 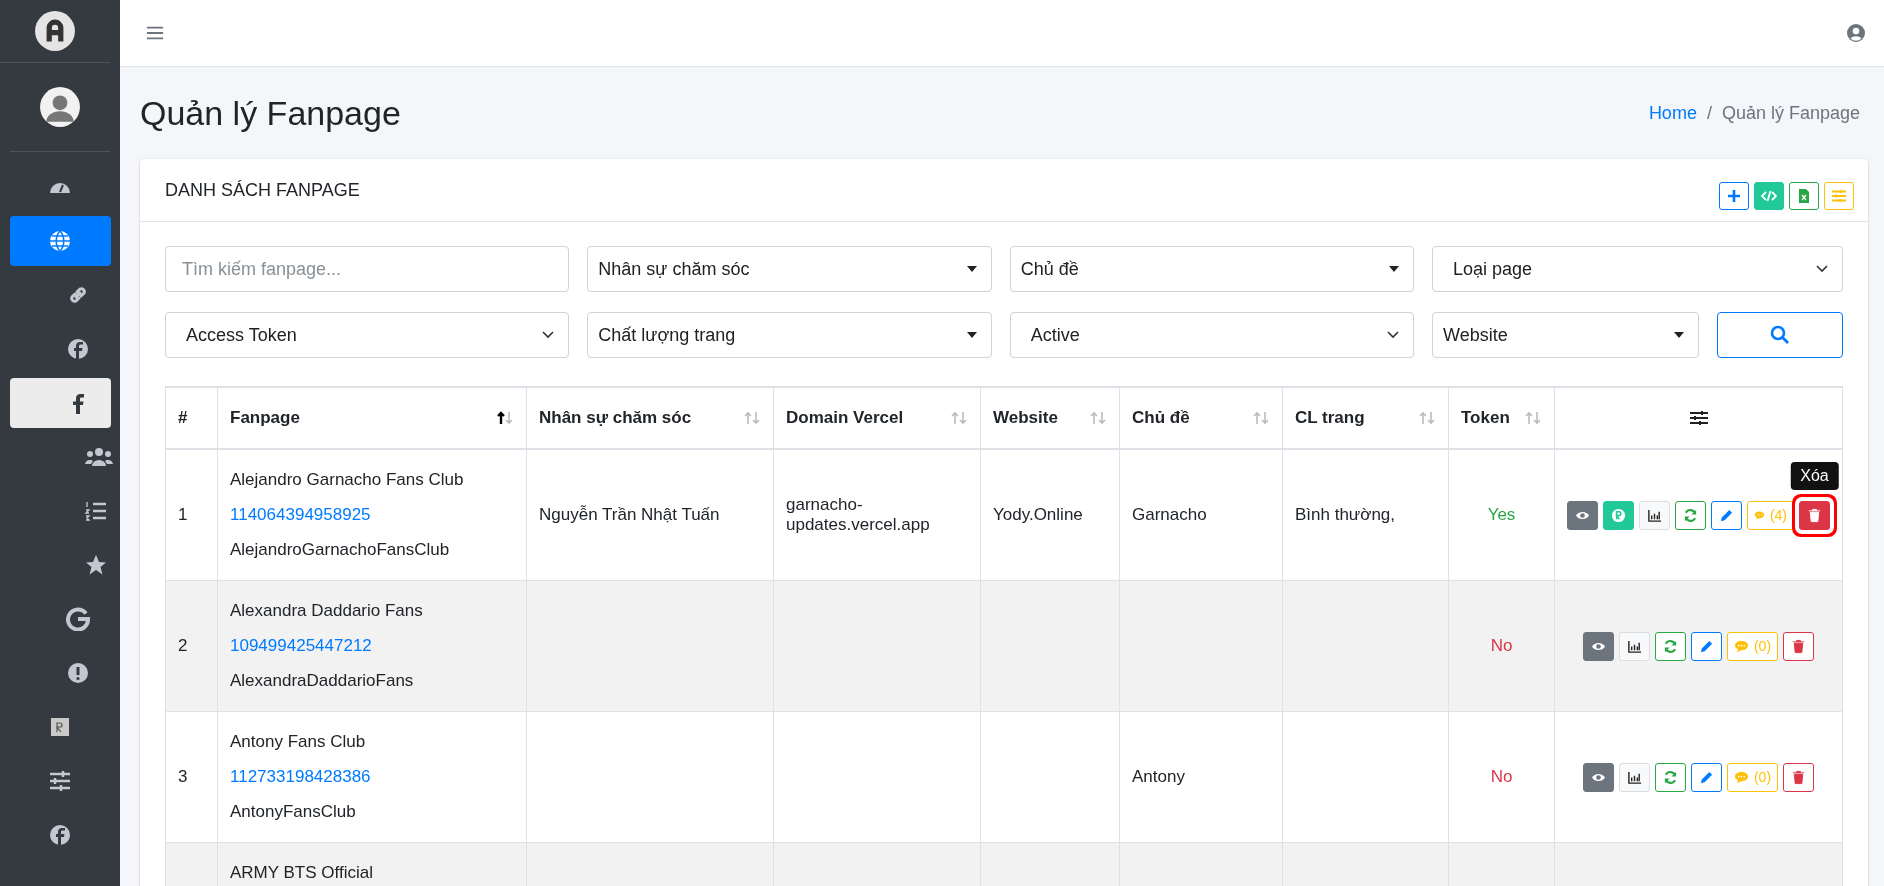 I want to click on logo-icon, so click(x=55, y=31).